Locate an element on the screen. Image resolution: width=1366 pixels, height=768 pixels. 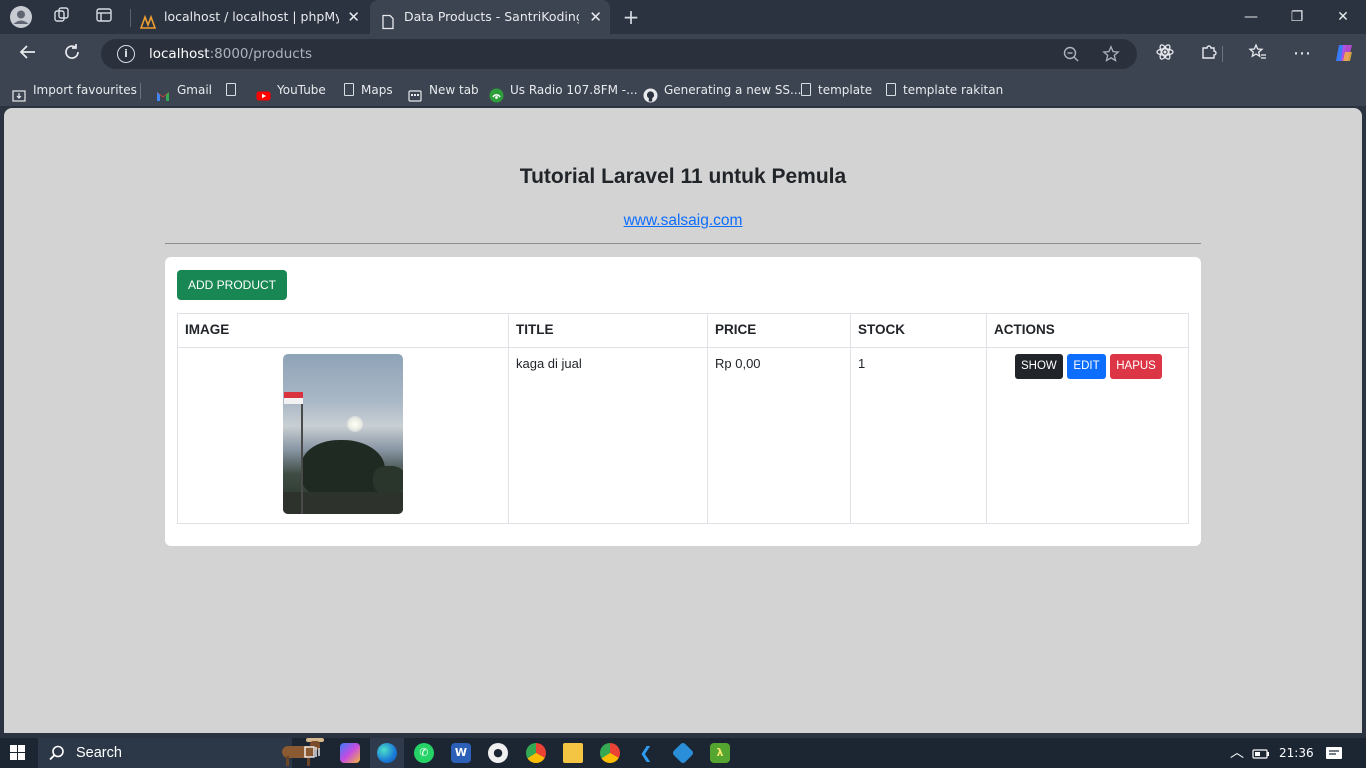
page-title: Tutorial Laravel 11 untuk Pemula is located at coordinates (683, 176).